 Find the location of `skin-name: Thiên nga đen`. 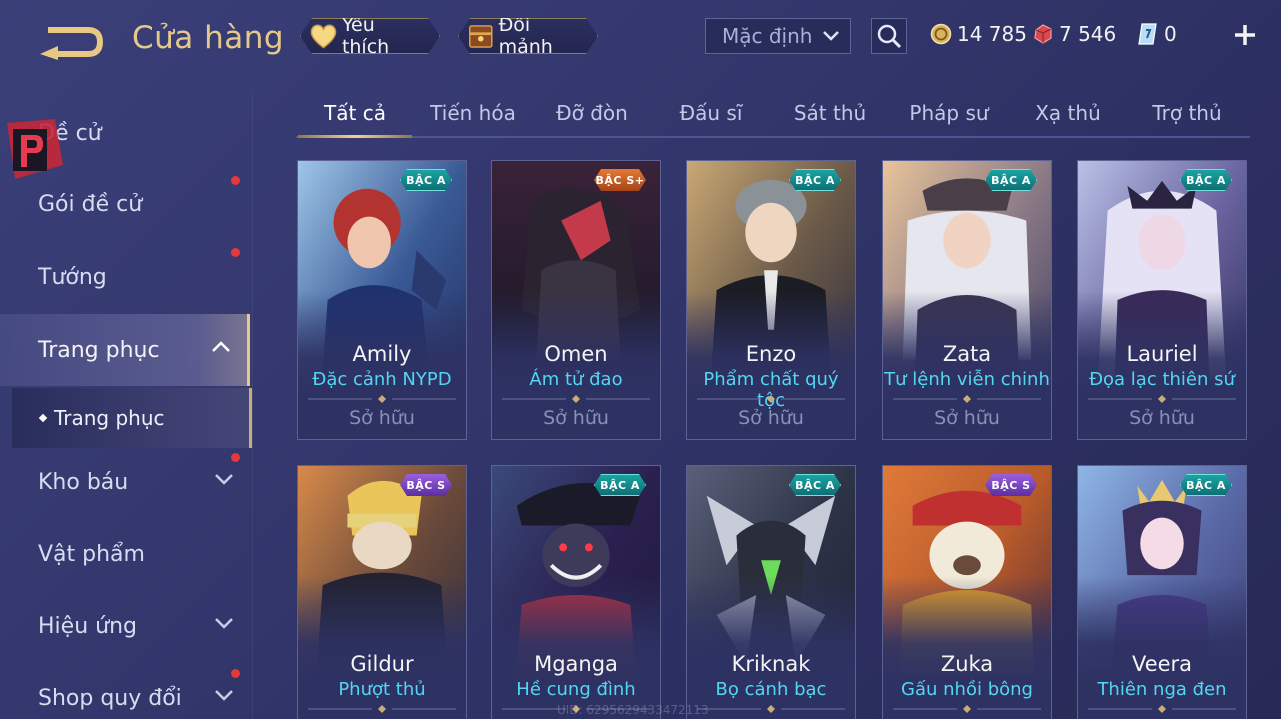

skin-name: Thiên nga đen is located at coordinates (1162, 689).